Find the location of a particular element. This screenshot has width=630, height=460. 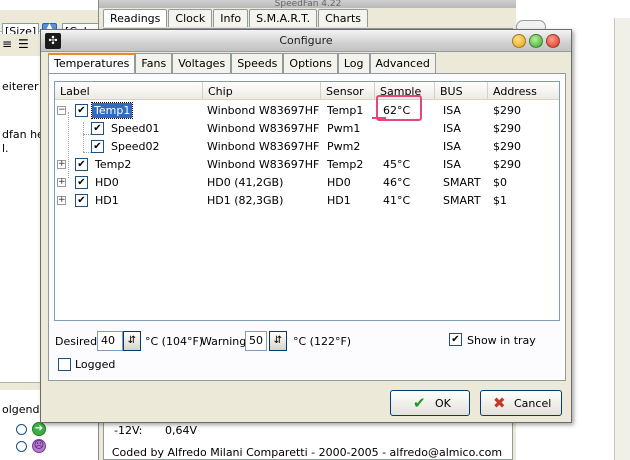

minimize-button is located at coordinates (519, 41).